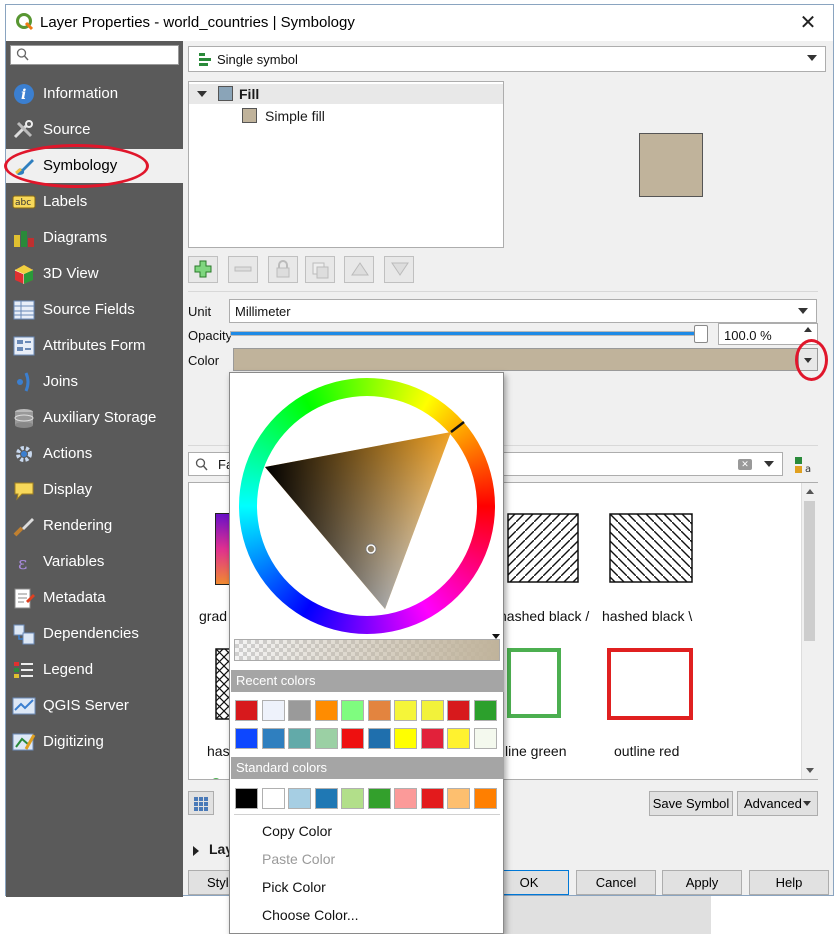 The width and height of the screenshot is (839, 934). Describe the element at coordinates (536, 751) in the screenshot. I see `library-item-label: line green` at that location.